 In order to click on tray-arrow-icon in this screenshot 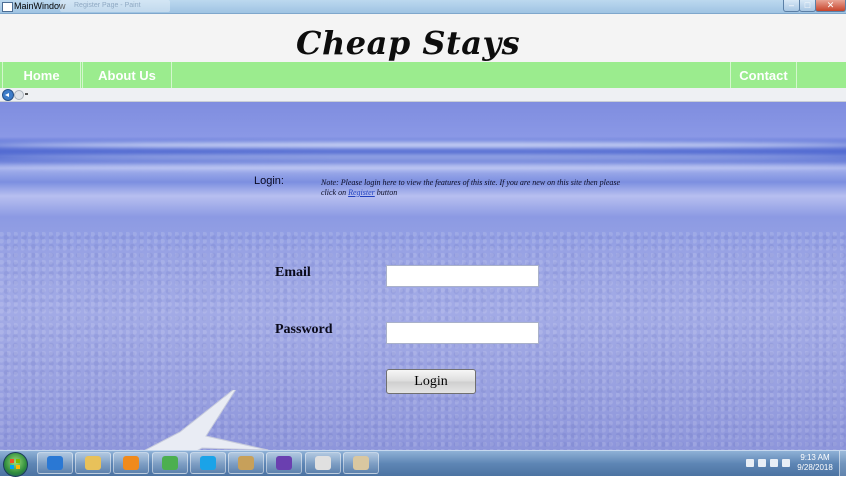, I will do `click(750, 463)`.